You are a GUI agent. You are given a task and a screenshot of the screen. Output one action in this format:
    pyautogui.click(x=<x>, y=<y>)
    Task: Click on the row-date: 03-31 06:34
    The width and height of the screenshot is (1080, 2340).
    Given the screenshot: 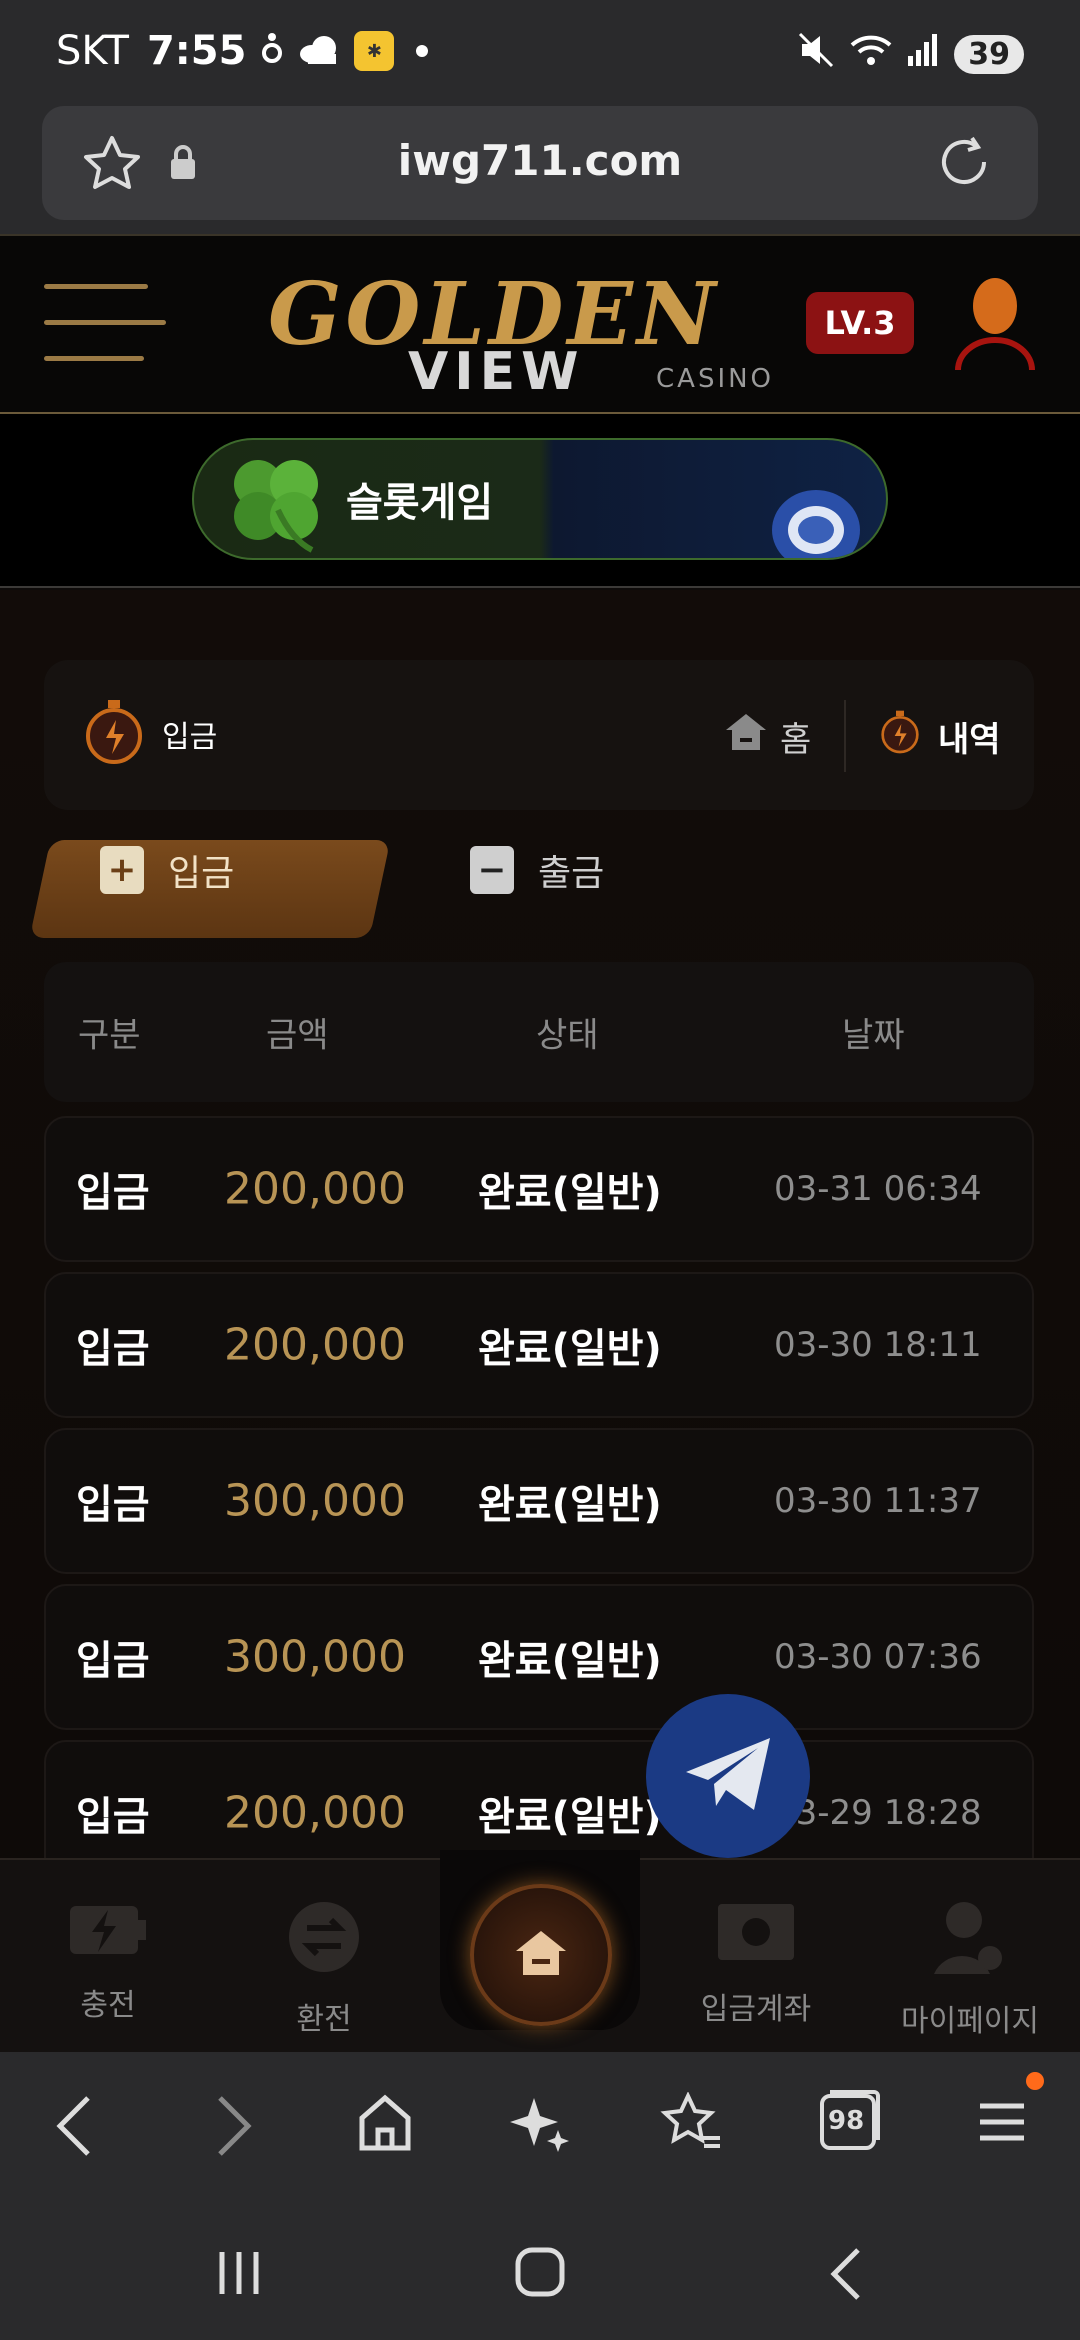 What is the action you would take?
    pyautogui.click(x=878, y=1189)
    